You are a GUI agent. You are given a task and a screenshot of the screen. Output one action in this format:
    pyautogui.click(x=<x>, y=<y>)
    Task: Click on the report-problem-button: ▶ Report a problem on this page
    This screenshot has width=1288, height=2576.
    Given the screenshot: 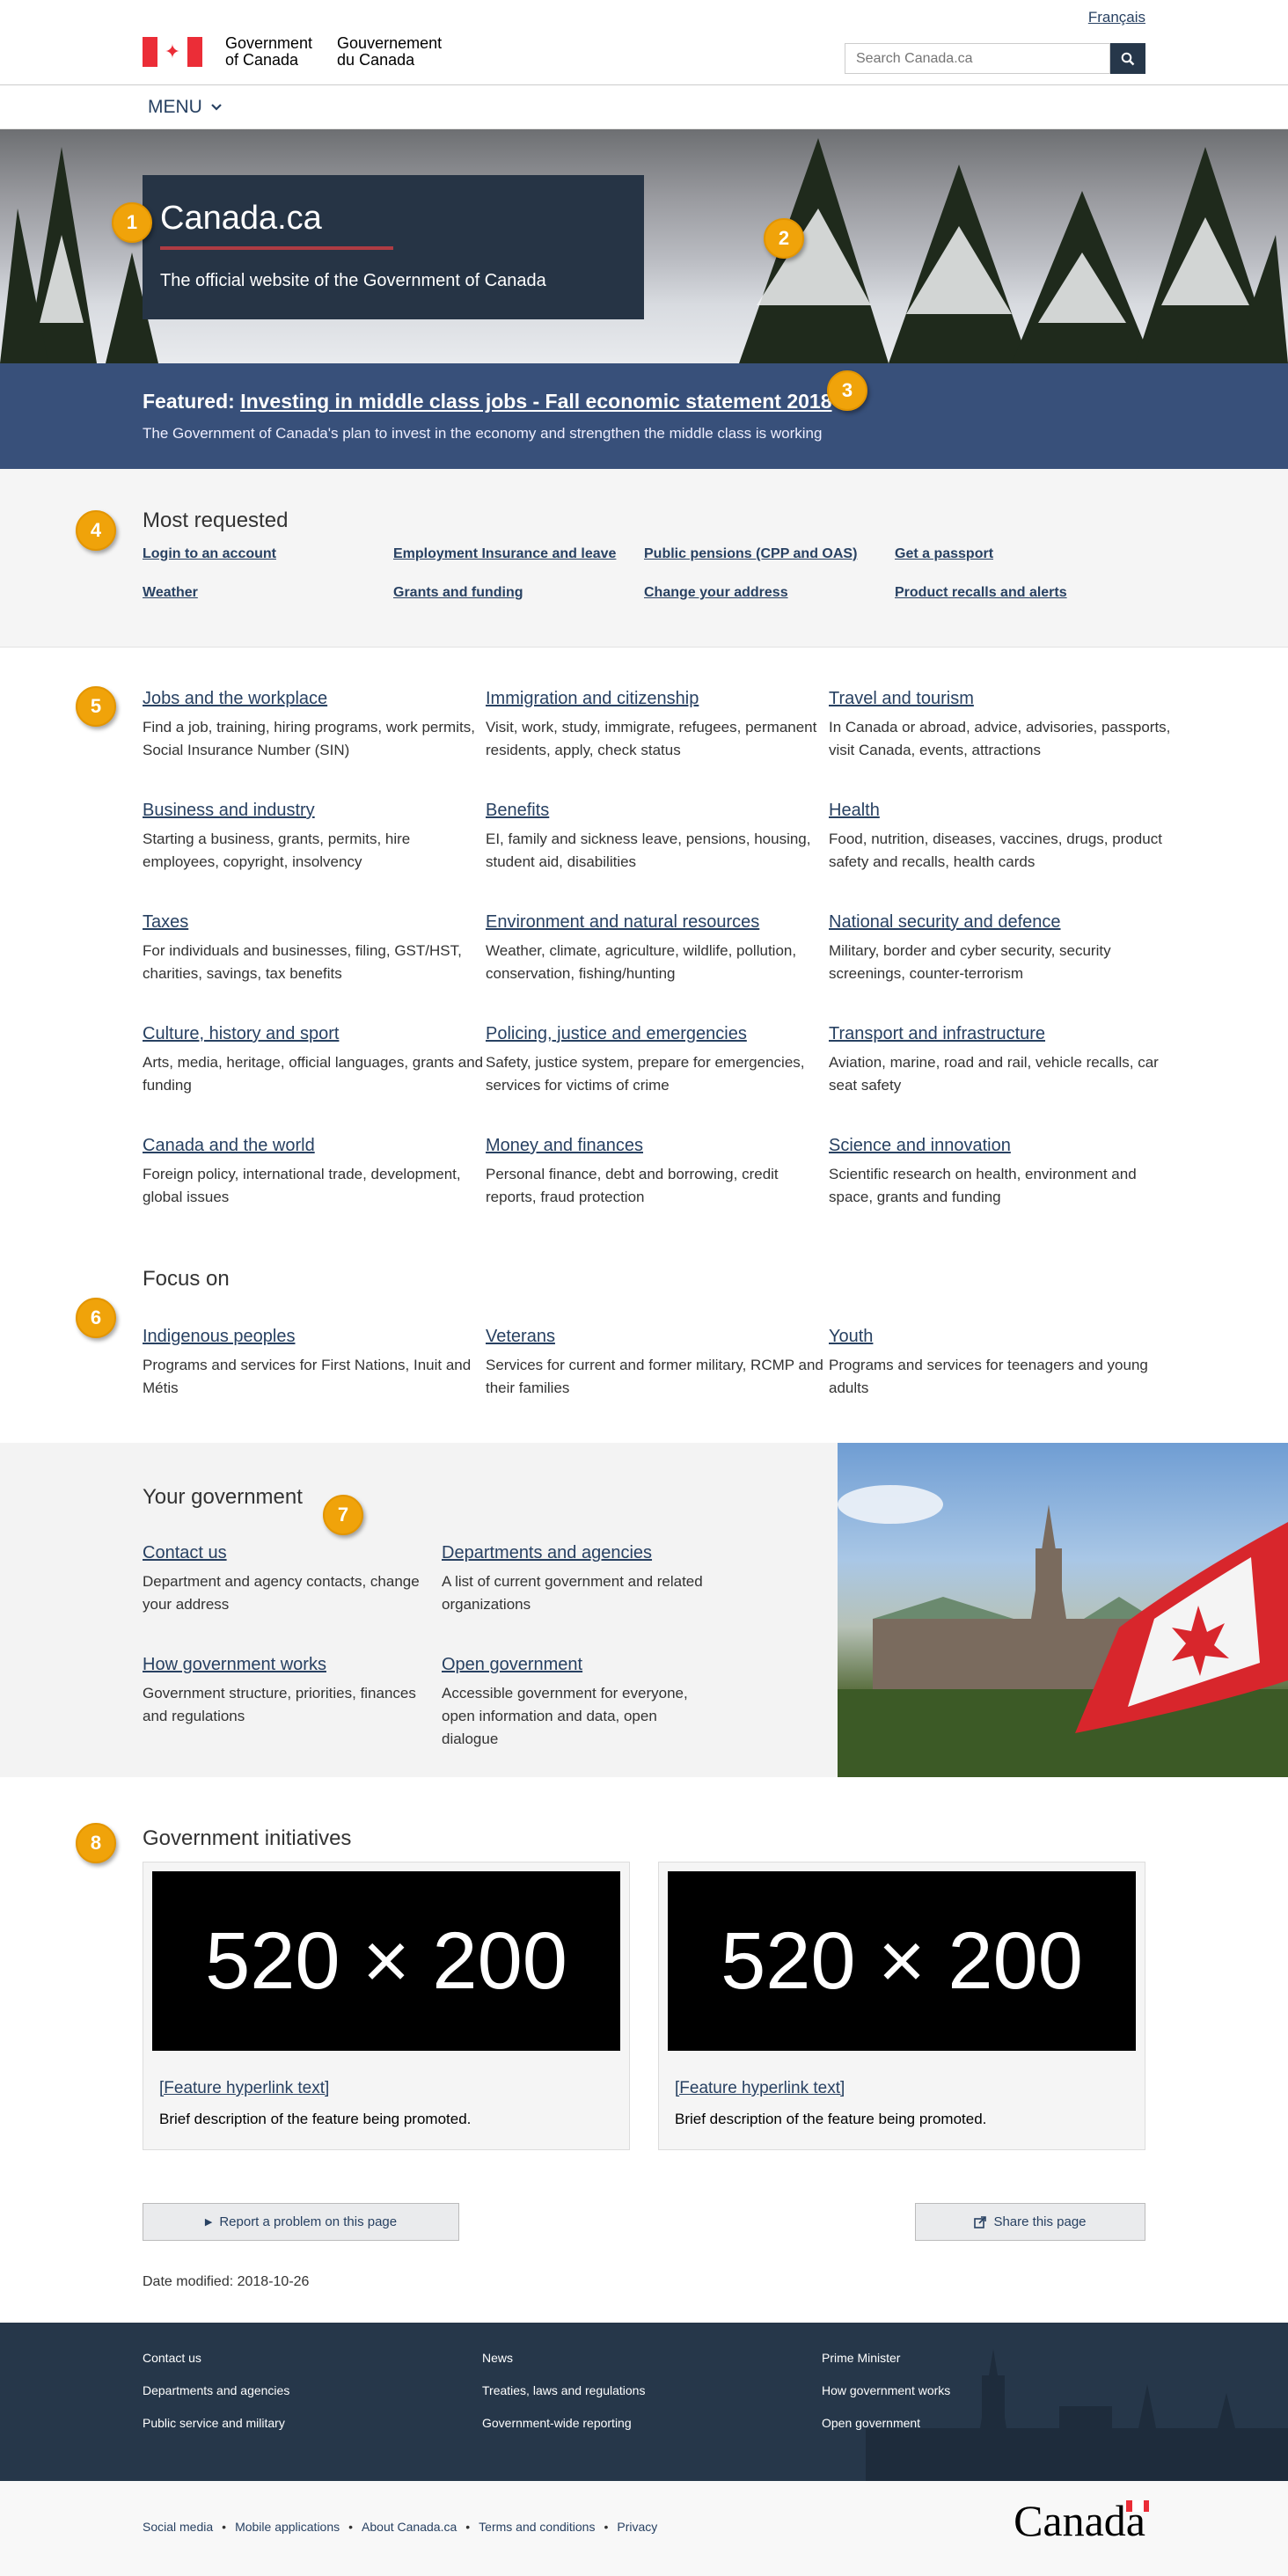 What is the action you would take?
    pyautogui.click(x=301, y=2222)
    